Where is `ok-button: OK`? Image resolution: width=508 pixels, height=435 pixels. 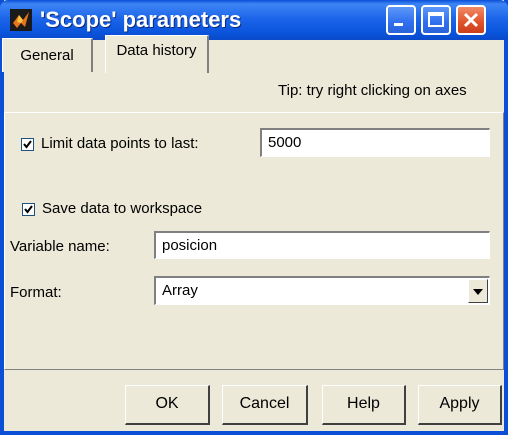
ok-button: OK is located at coordinates (167, 405).